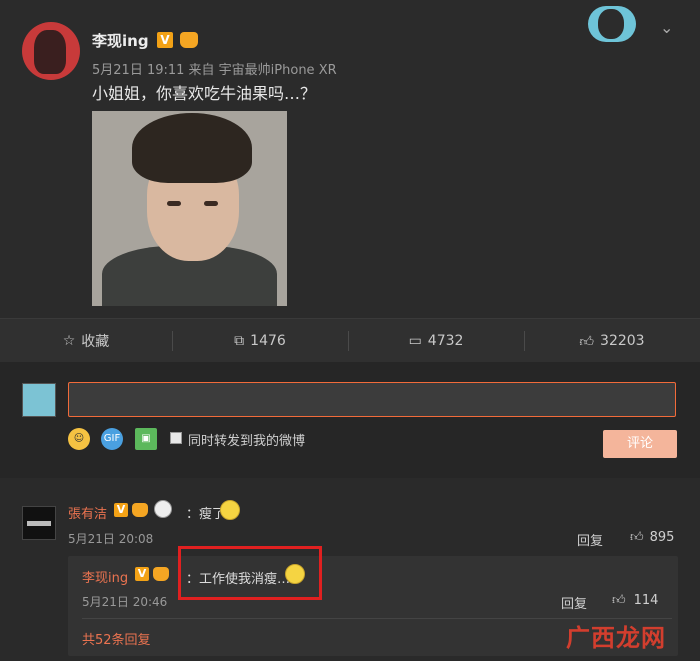 Image resolution: width=700 pixels, height=661 pixels. Describe the element at coordinates (415, 341) in the screenshot. I see `comment-icon: ▭` at that location.